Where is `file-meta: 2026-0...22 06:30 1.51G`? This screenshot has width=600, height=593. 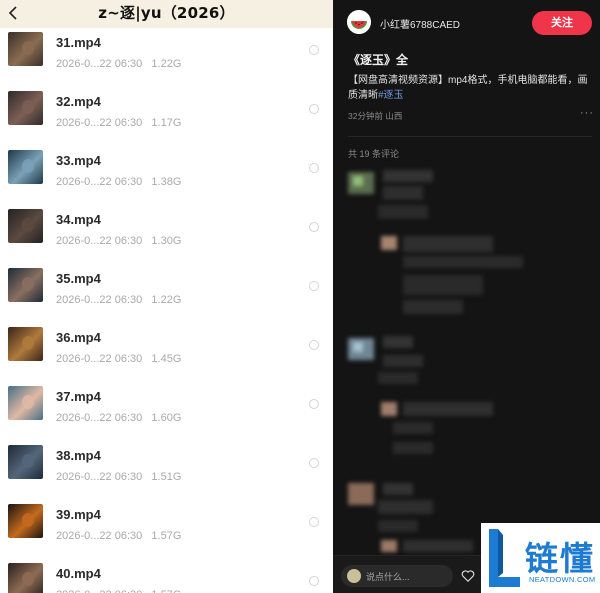 file-meta: 2026-0...22 06:30 1.51G is located at coordinates (118, 477).